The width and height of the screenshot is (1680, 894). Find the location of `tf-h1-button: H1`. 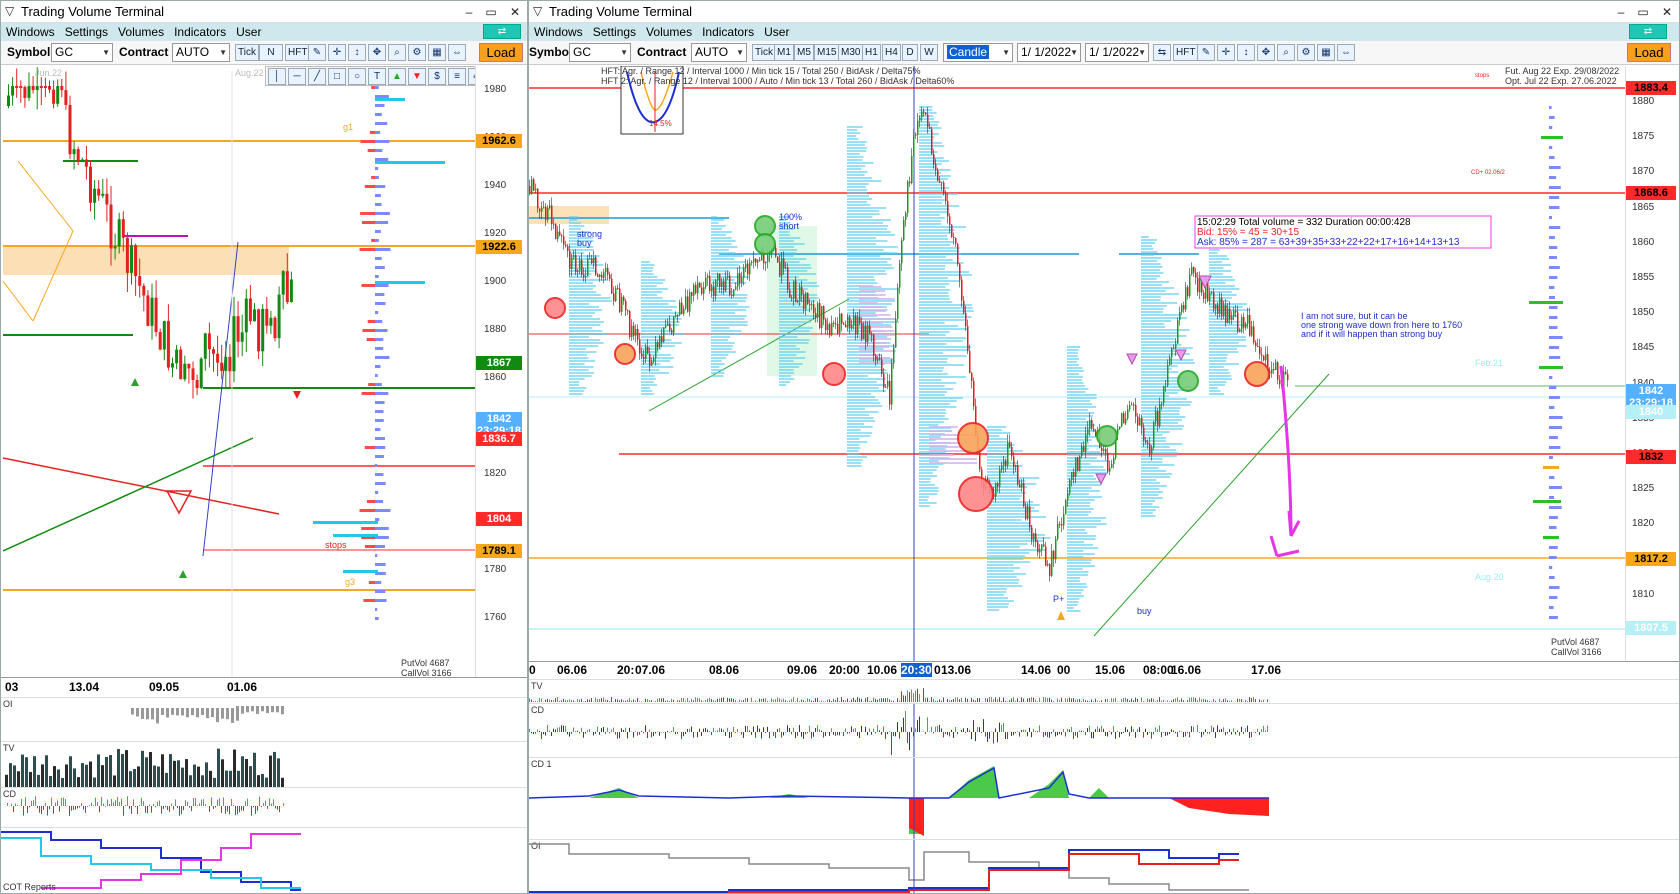

tf-h1-button: H1 is located at coordinates (871, 52).